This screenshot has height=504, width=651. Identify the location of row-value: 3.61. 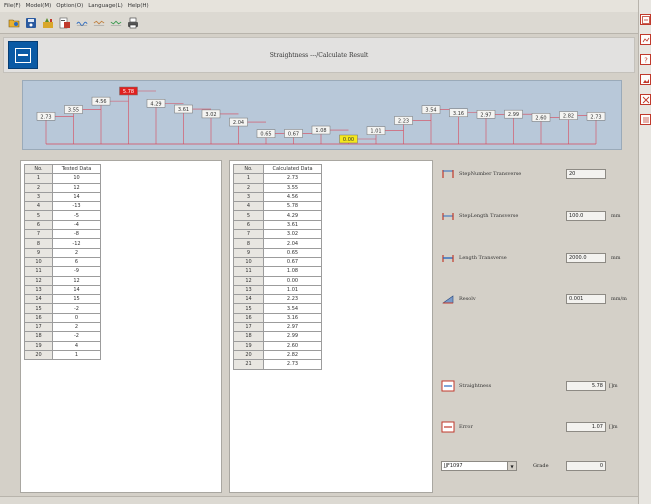
(292, 225).